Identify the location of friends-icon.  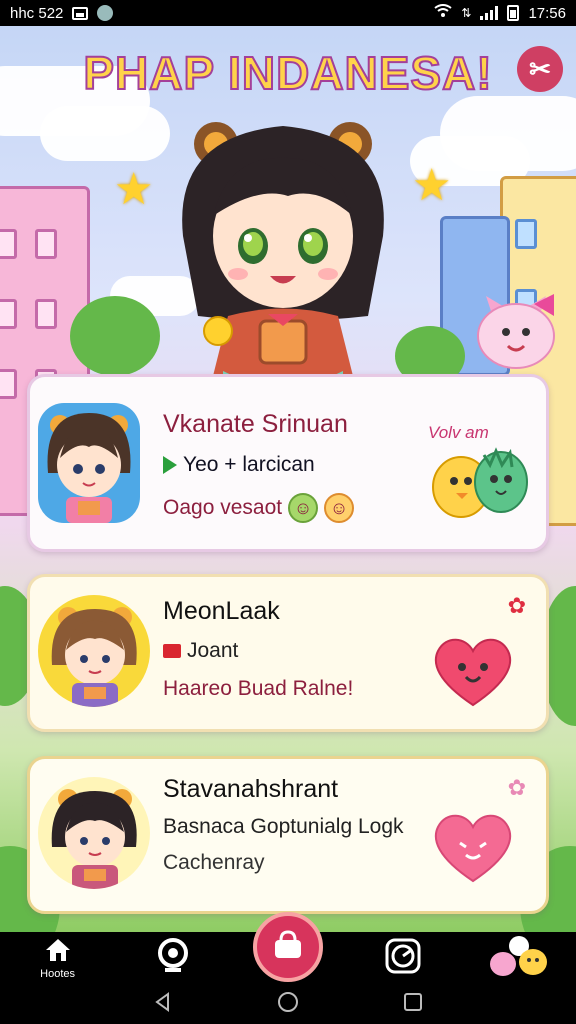
(518, 958).